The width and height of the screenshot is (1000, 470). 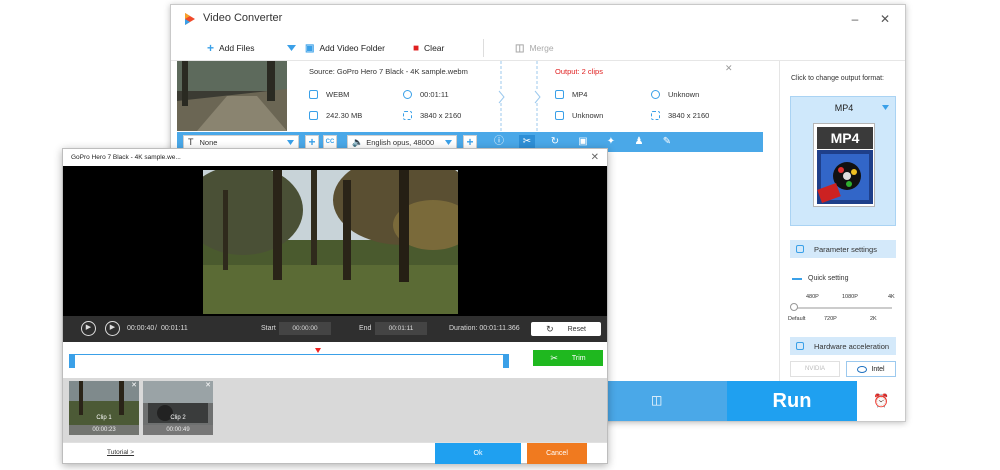 What do you see at coordinates (330, 142) in the screenshot?
I see `cc-icon: CC` at bounding box center [330, 142].